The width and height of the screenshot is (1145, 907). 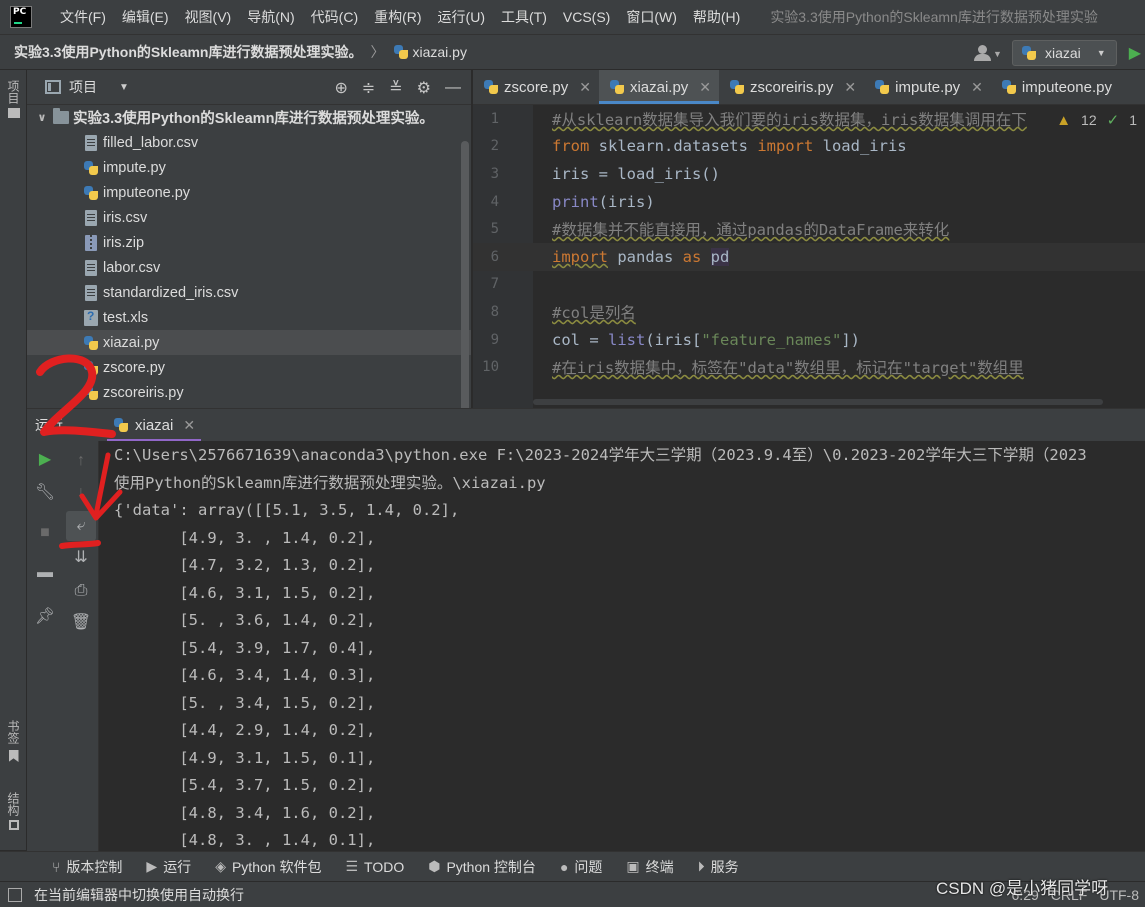 I want to click on editor-tab: imputeone.py, so click(x=1055, y=87).